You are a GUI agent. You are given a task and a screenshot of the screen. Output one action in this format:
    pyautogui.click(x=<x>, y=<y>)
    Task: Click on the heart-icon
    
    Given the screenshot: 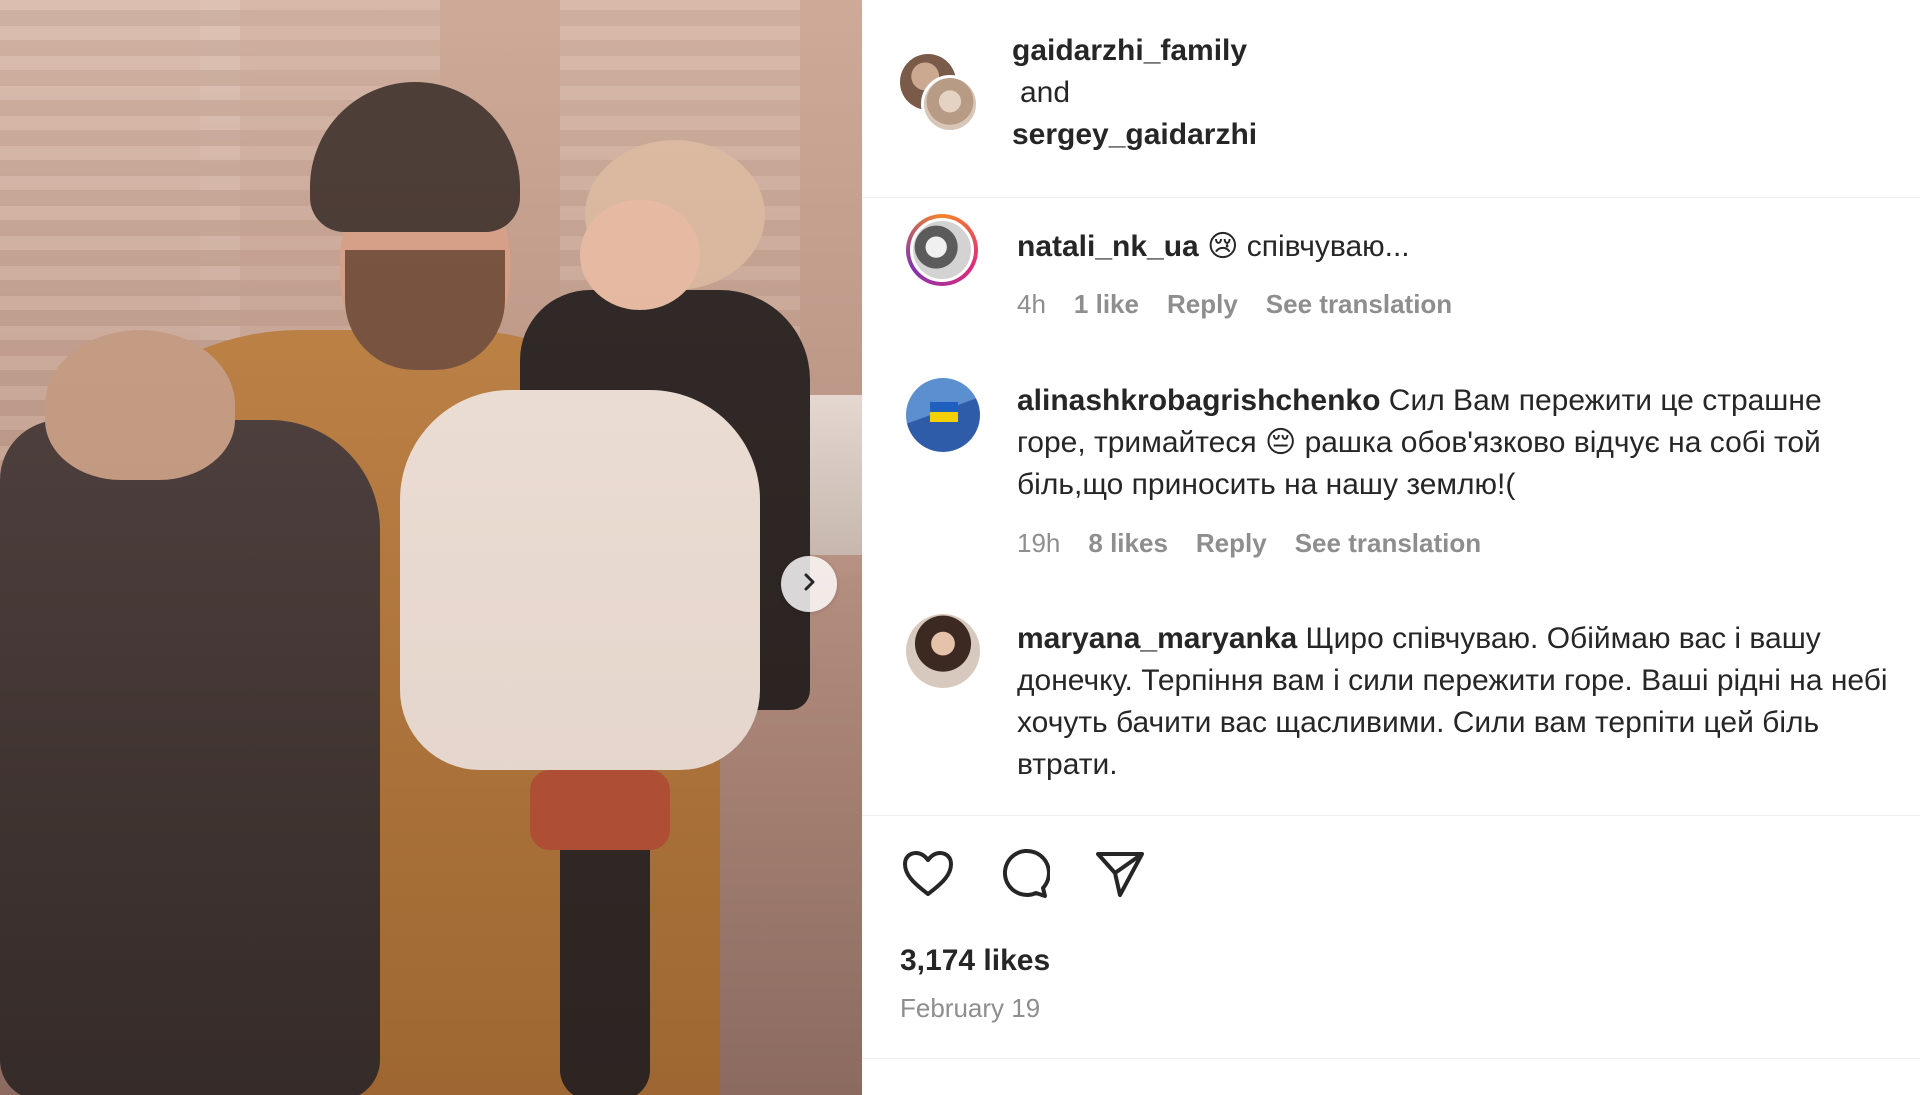 What is the action you would take?
    pyautogui.click(x=928, y=876)
    